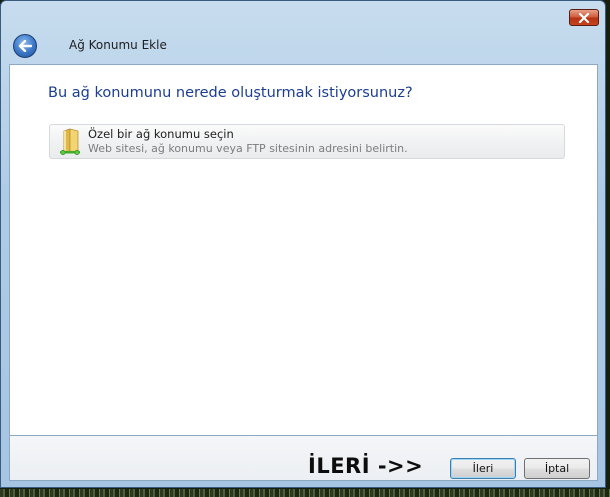  Describe the element at coordinates (483, 468) in the screenshot. I see `next-button: İleri` at that location.